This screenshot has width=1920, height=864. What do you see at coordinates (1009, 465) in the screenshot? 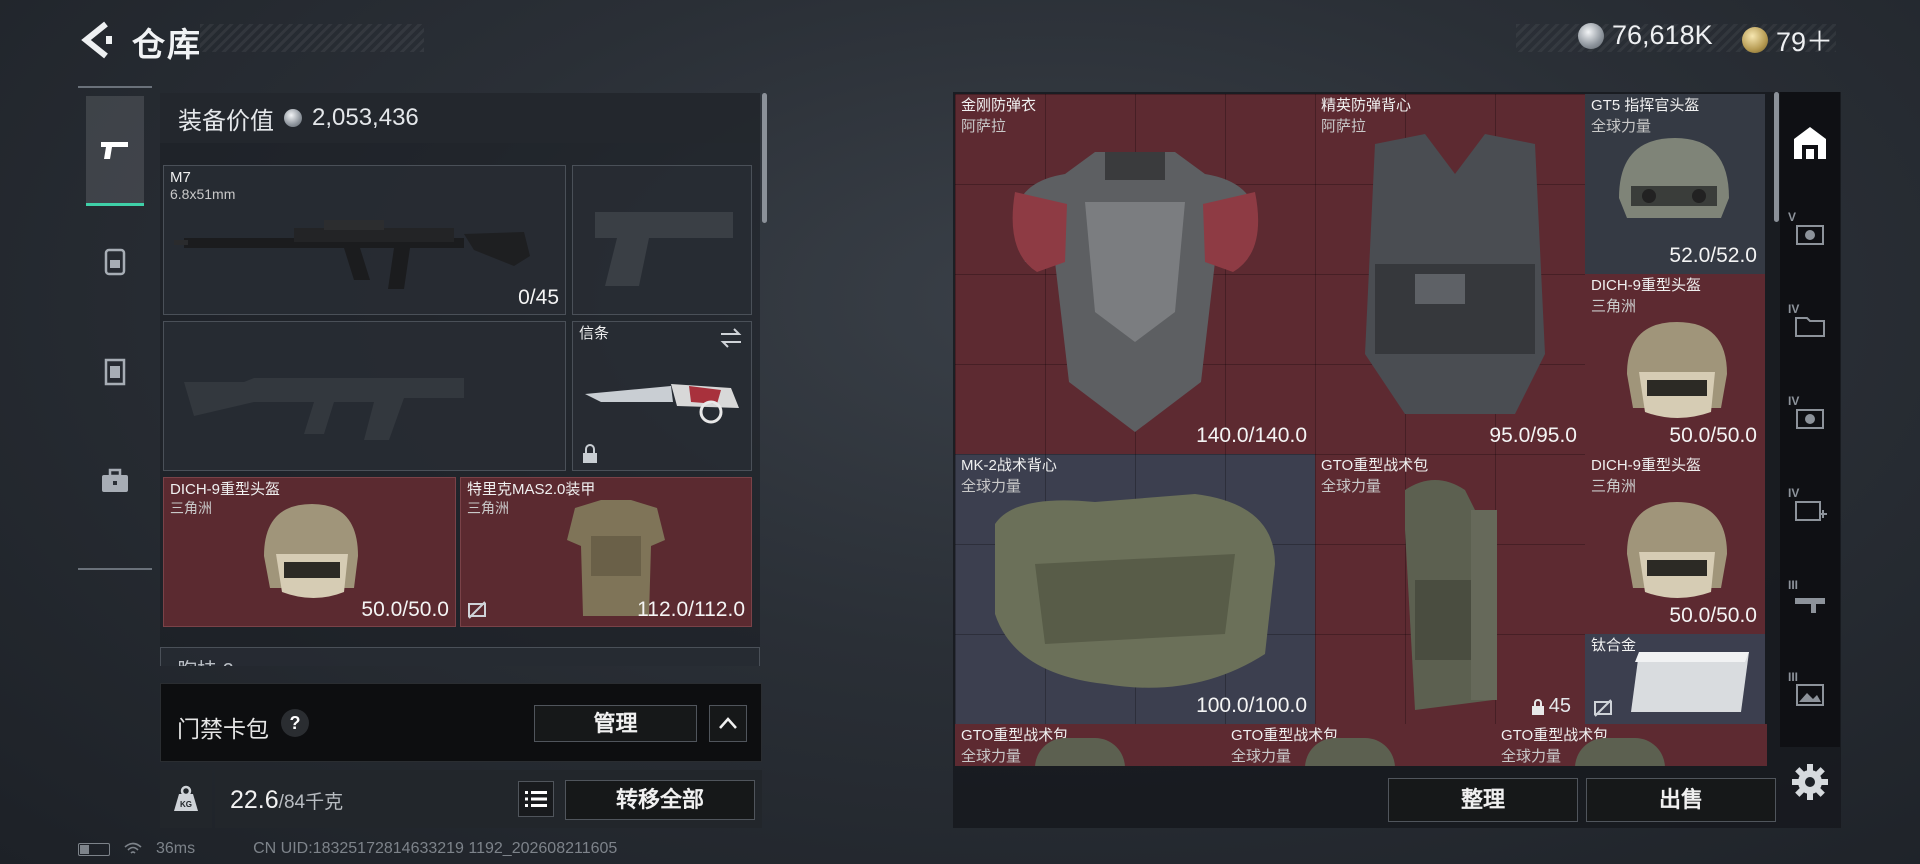
I see `item-name: MK-2战术背心` at bounding box center [1009, 465].